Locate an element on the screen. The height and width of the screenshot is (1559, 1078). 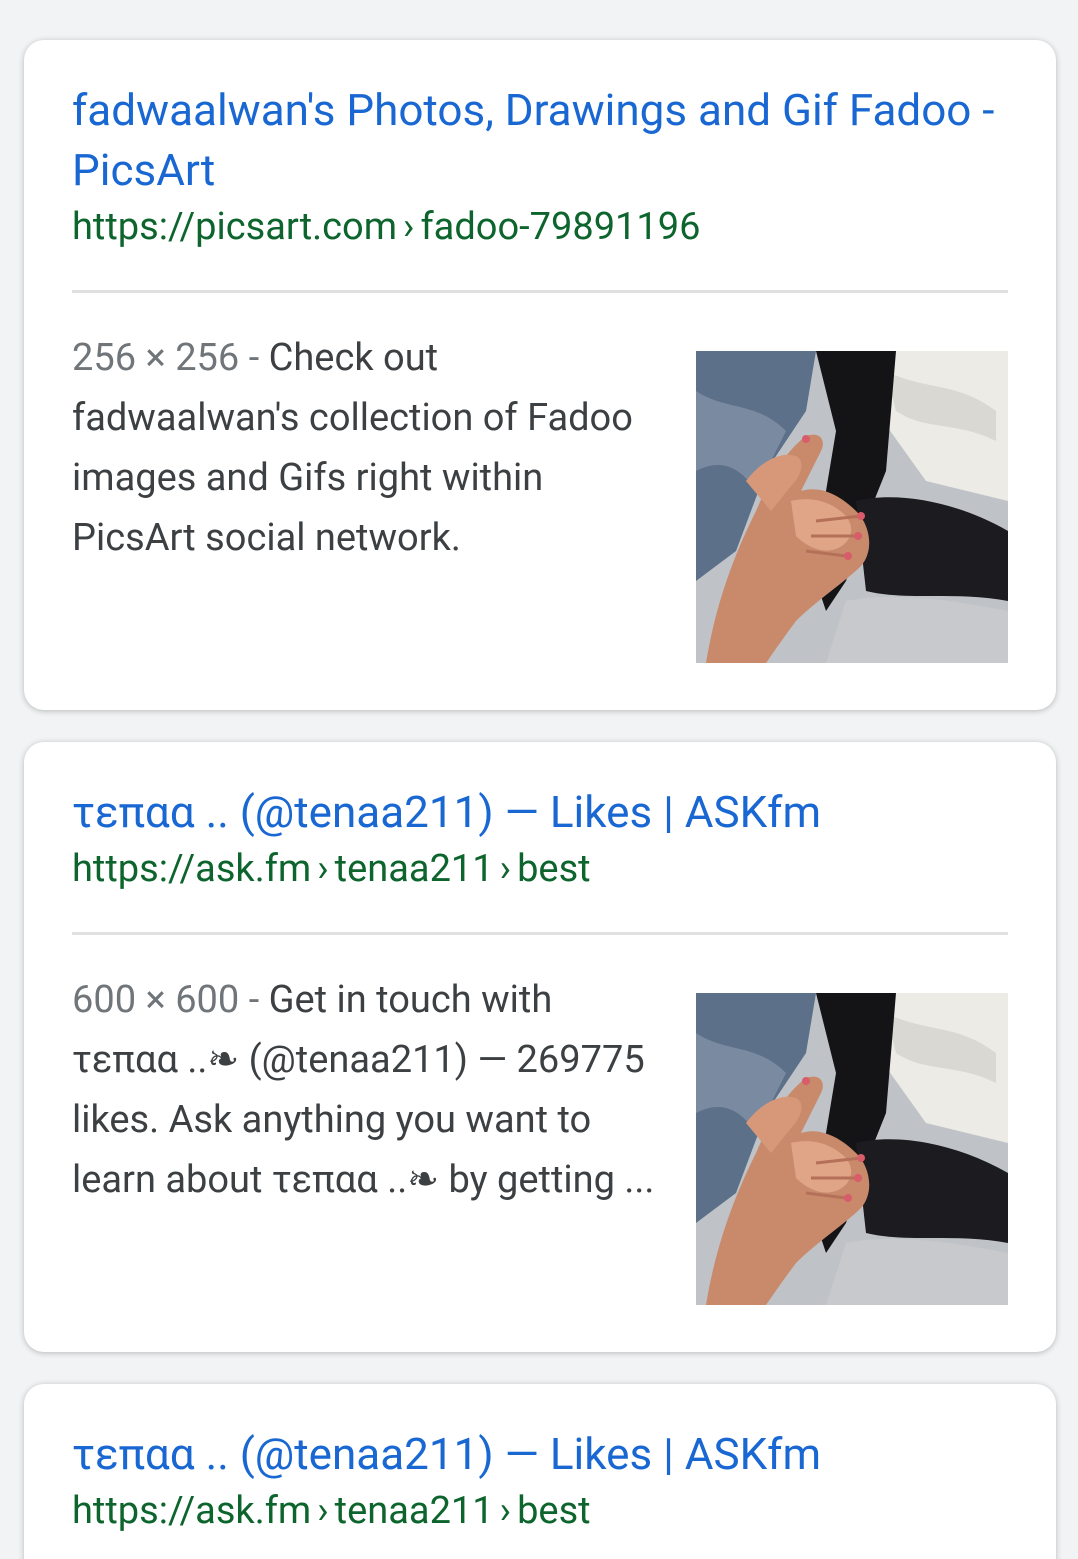
image-dimensions: 256 × 256 is located at coordinates (156, 358).